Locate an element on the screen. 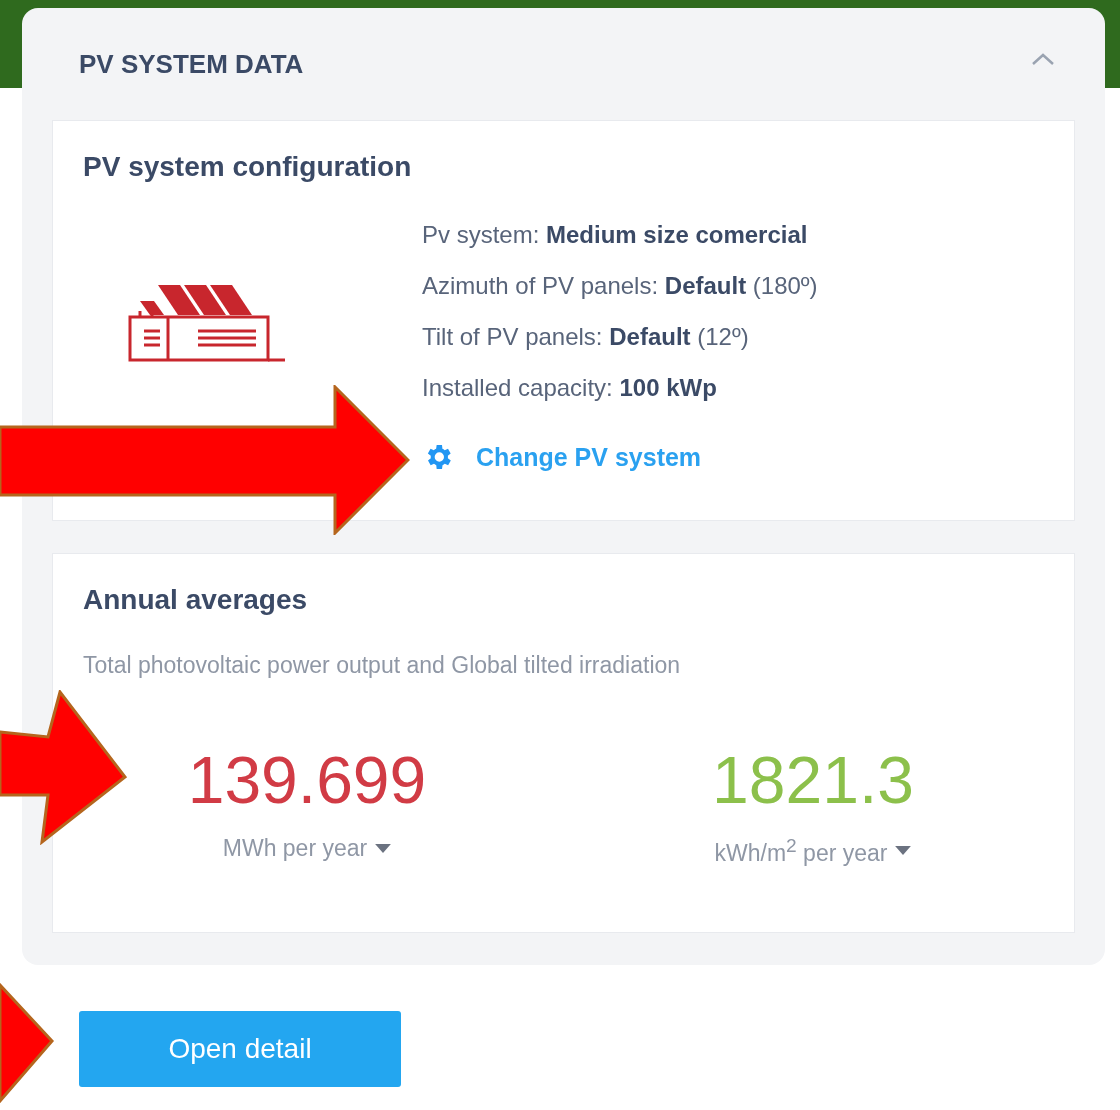 The height and width of the screenshot is (1110, 1120). config-detail: Tilt of PV panels: Default (12º) is located at coordinates (586, 337).